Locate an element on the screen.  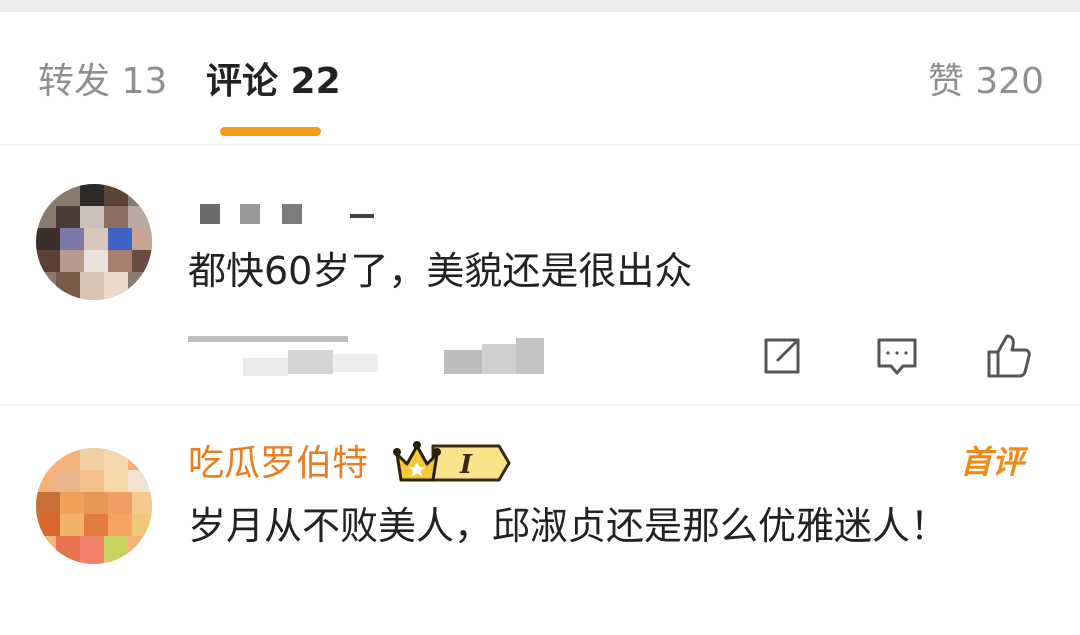
vip-level-text: I is located at coordinates (466, 465).